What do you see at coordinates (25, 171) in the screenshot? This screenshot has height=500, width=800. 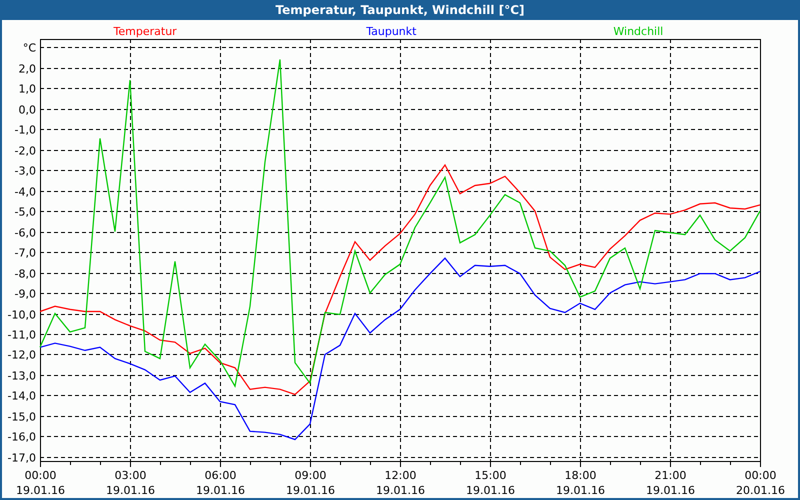 I see `y-axis-label: -3,0` at bounding box center [25, 171].